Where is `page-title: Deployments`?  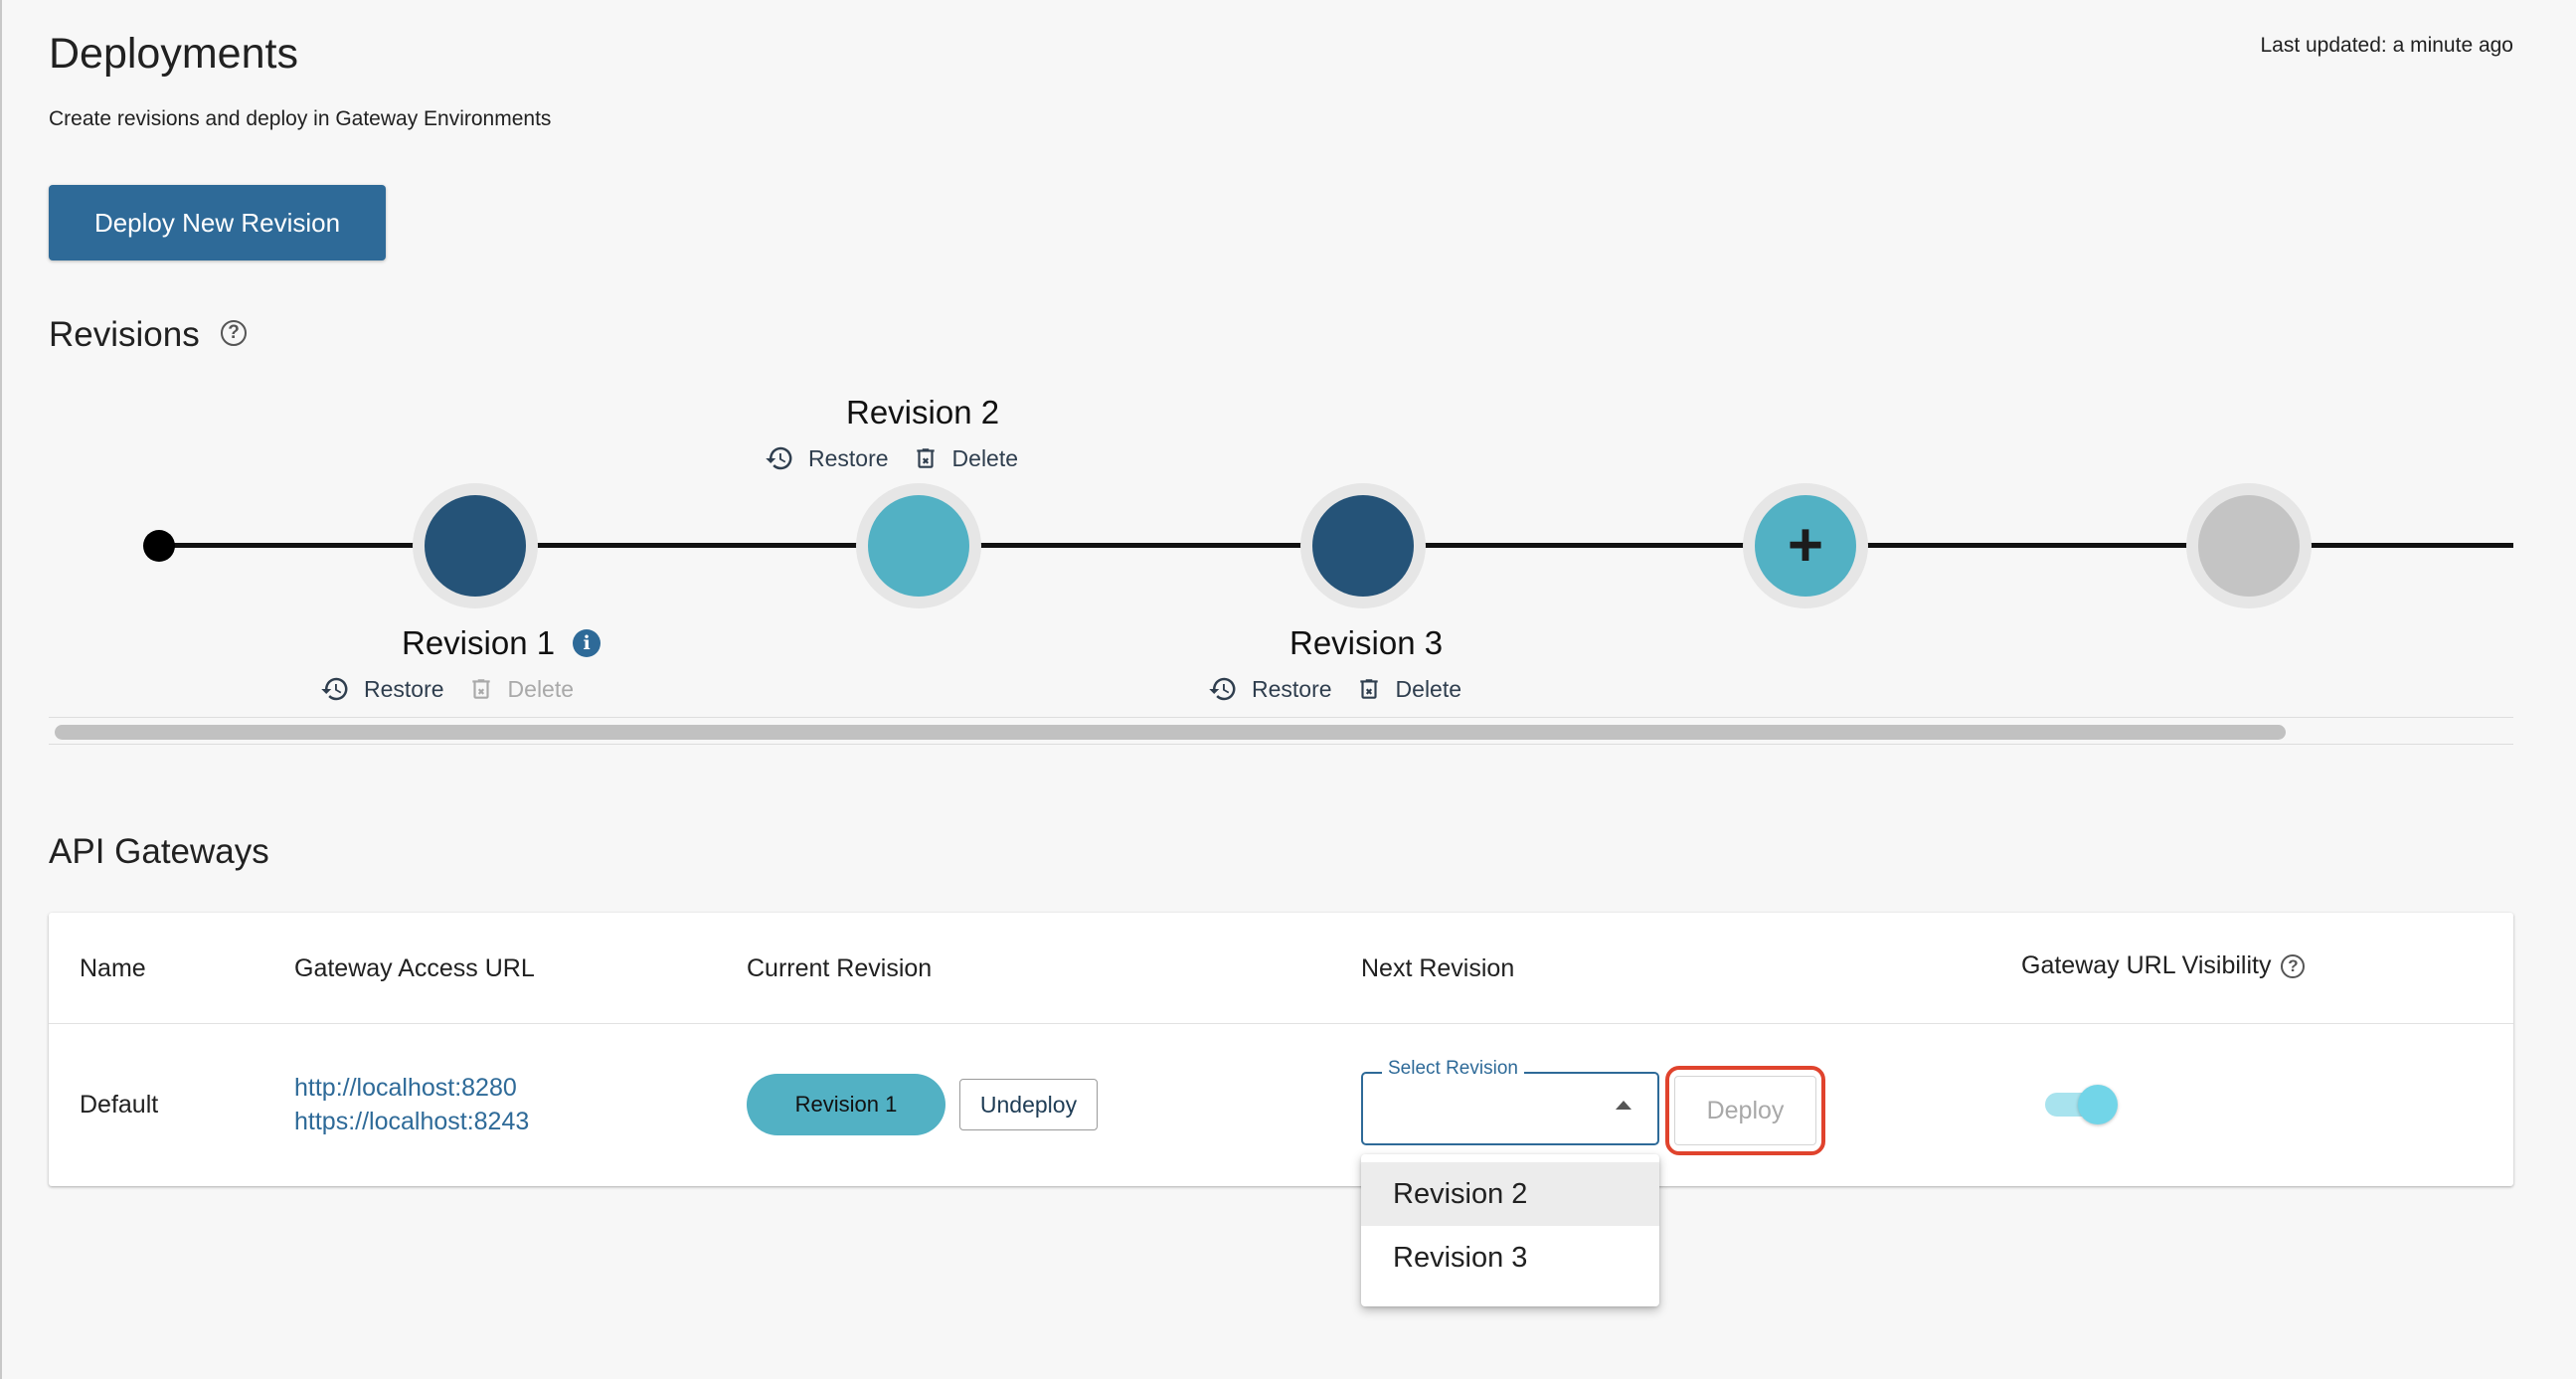 page-title: Deployments is located at coordinates (173, 54).